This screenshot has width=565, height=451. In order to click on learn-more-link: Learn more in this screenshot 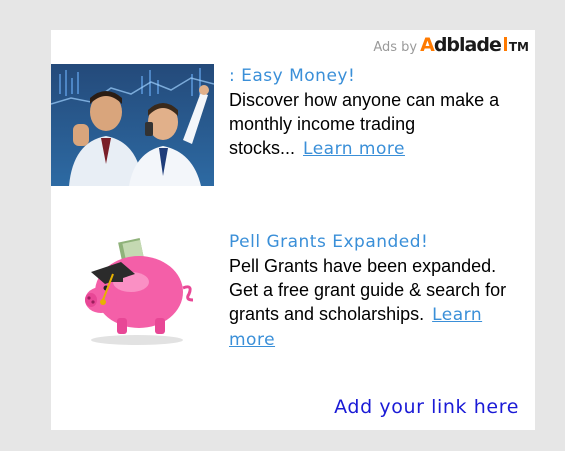, I will do `click(354, 149)`.